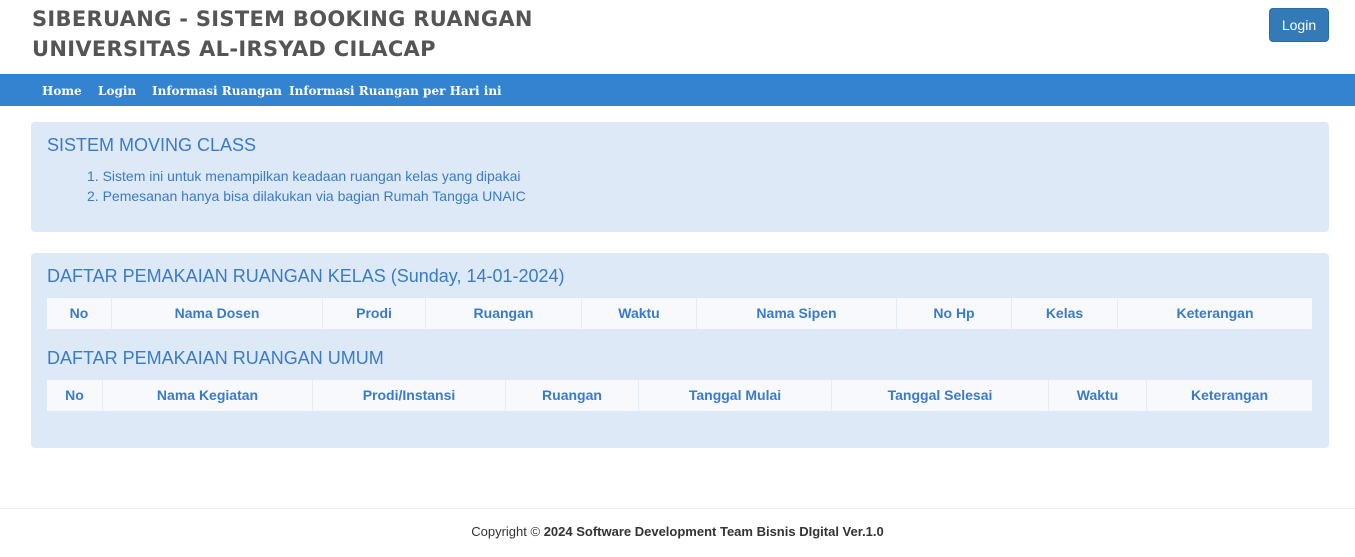  I want to click on column-header: Tanggal Mulai, so click(735, 395).